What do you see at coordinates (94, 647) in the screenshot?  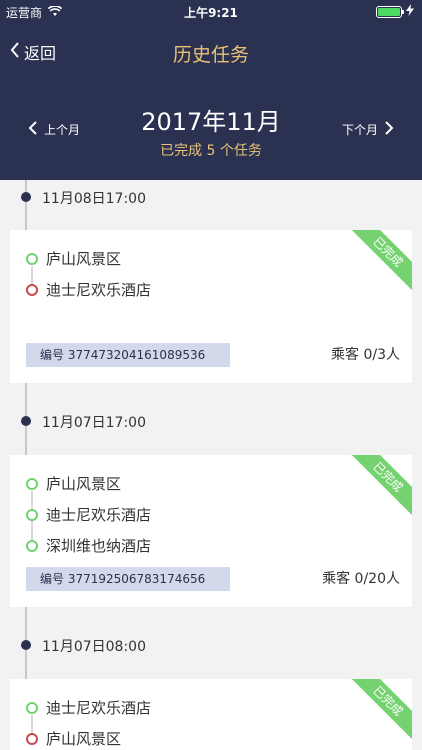 I see `task-time: 11月07日08:00` at bounding box center [94, 647].